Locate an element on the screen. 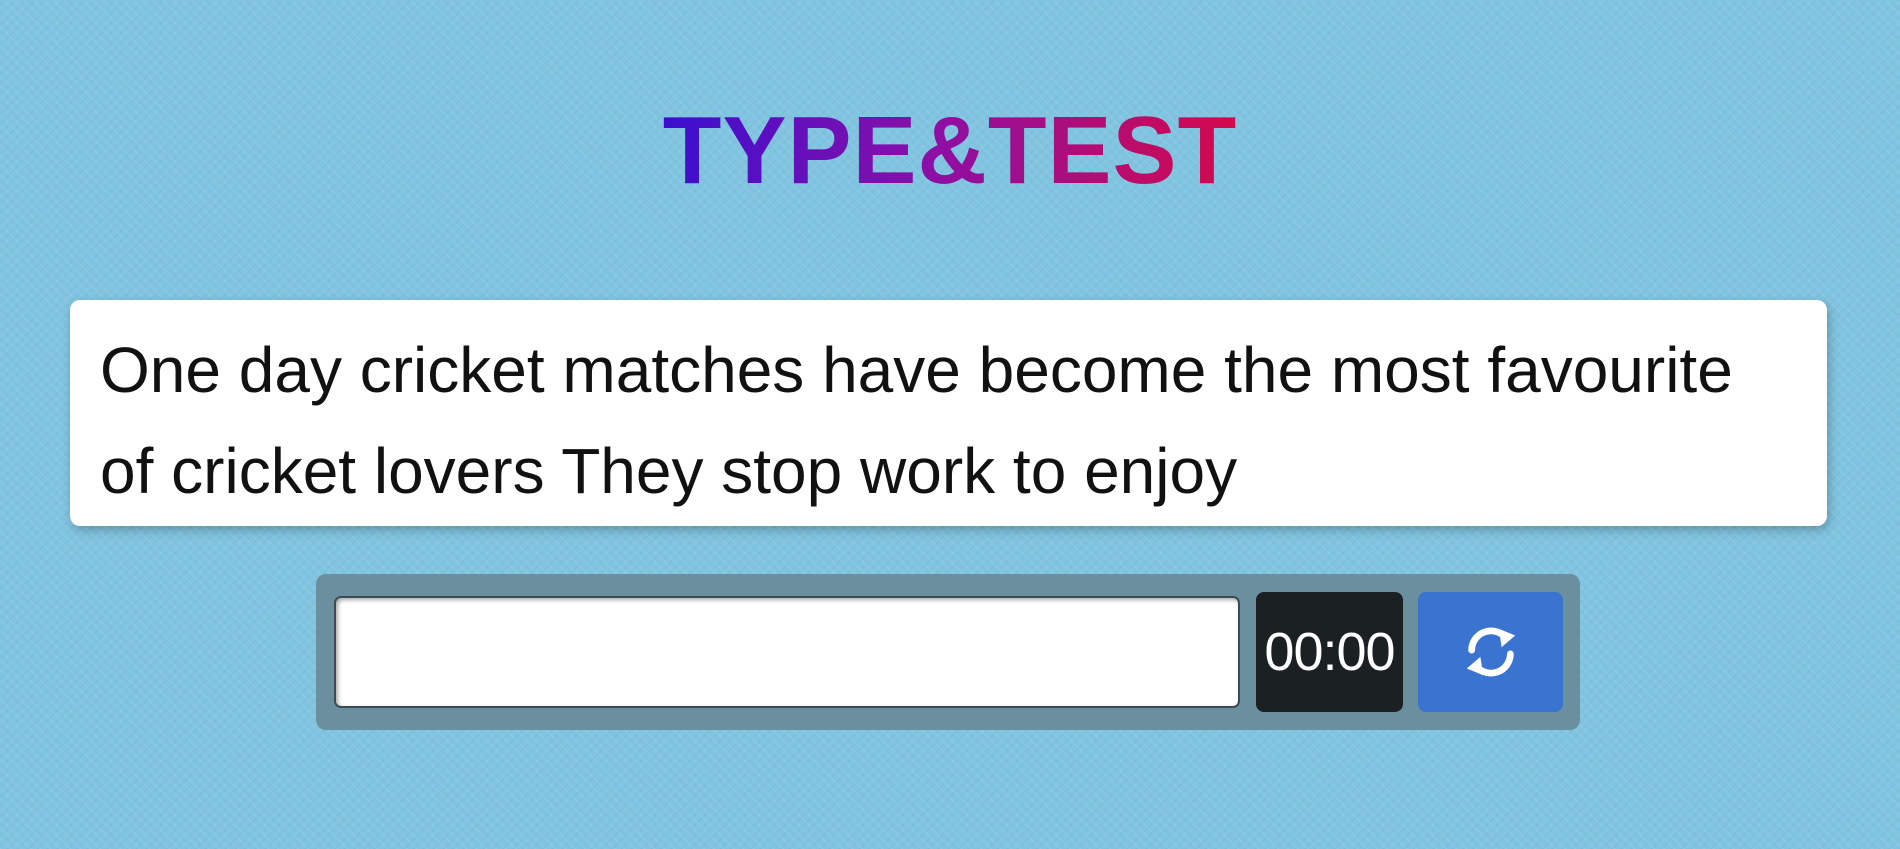  reset-button is located at coordinates (1490, 652).